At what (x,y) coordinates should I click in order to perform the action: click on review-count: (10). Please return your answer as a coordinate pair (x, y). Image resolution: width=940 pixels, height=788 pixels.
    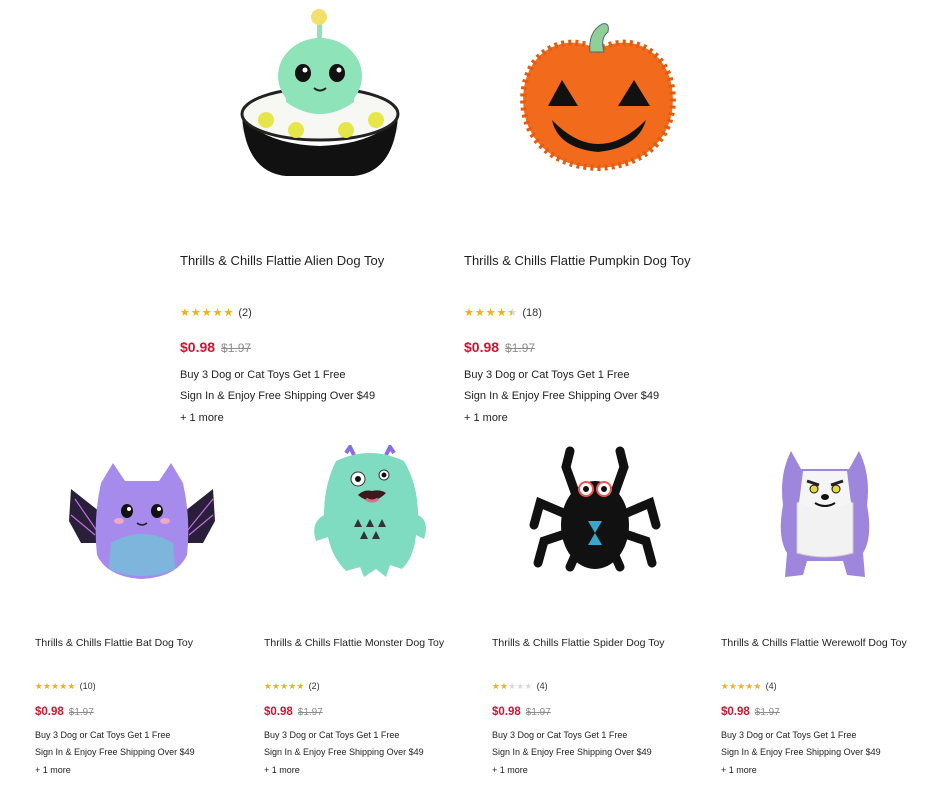
    Looking at the image, I should click on (87, 686).